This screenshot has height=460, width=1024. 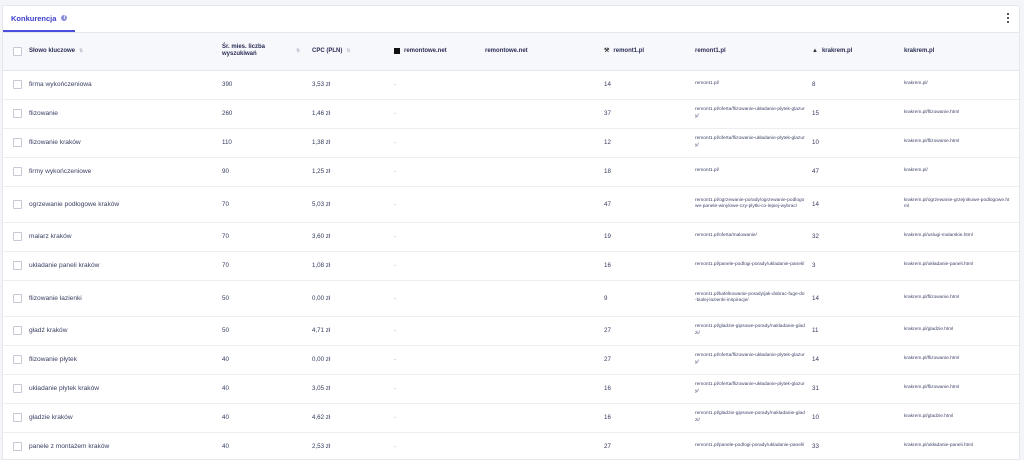 What do you see at coordinates (961, 237) in the screenshot?
I see `krakrem-url-cell: krakrem.pl/uslugi-malarskie.html` at bounding box center [961, 237].